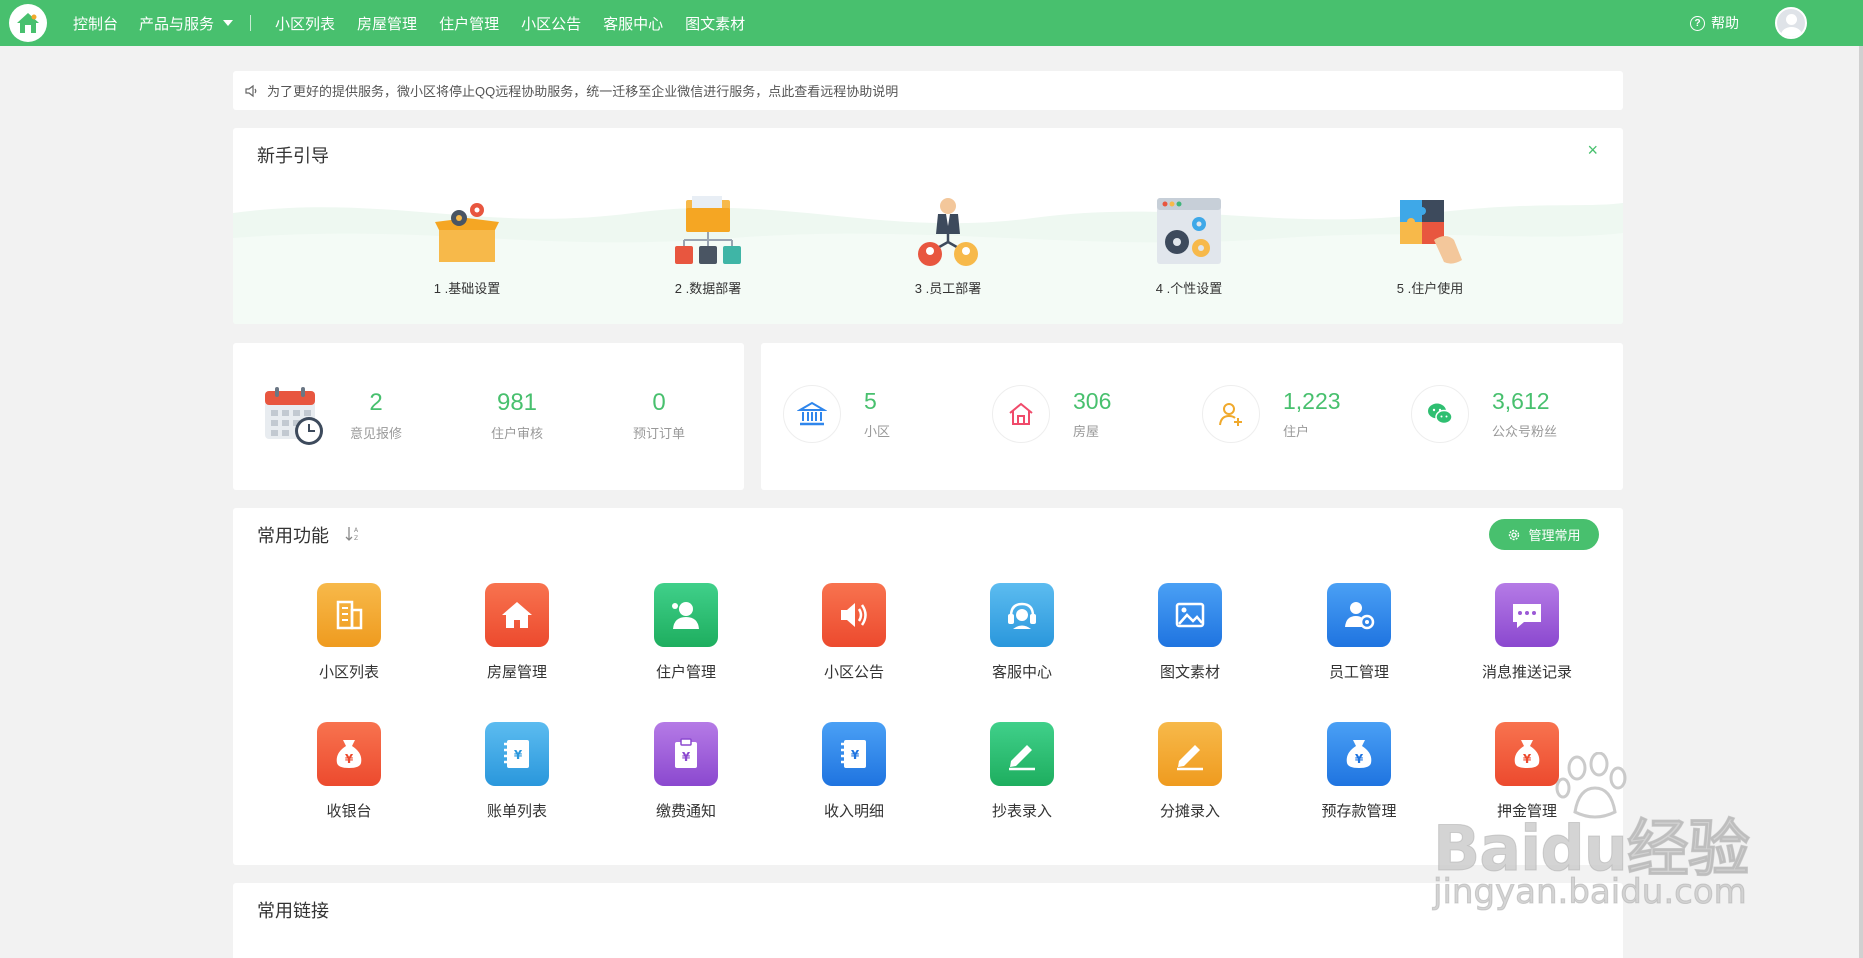 The width and height of the screenshot is (1863, 958). Describe the element at coordinates (928, 920) in the screenshot. I see `common-links-panel: 常用链接` at that location.